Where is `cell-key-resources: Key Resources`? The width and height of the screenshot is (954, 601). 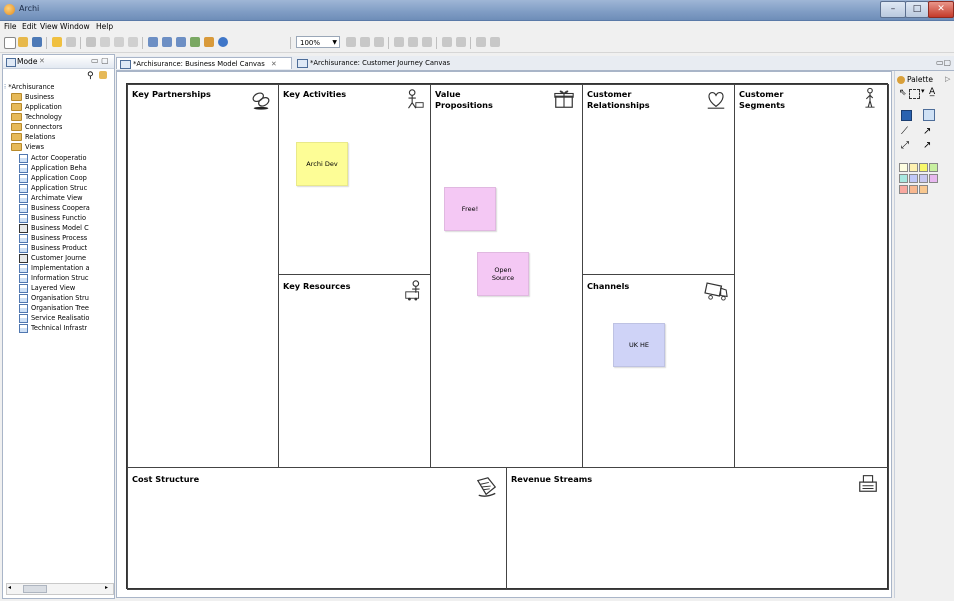
cell-key-resources: Key Resources is located at coordinates (354, 371).